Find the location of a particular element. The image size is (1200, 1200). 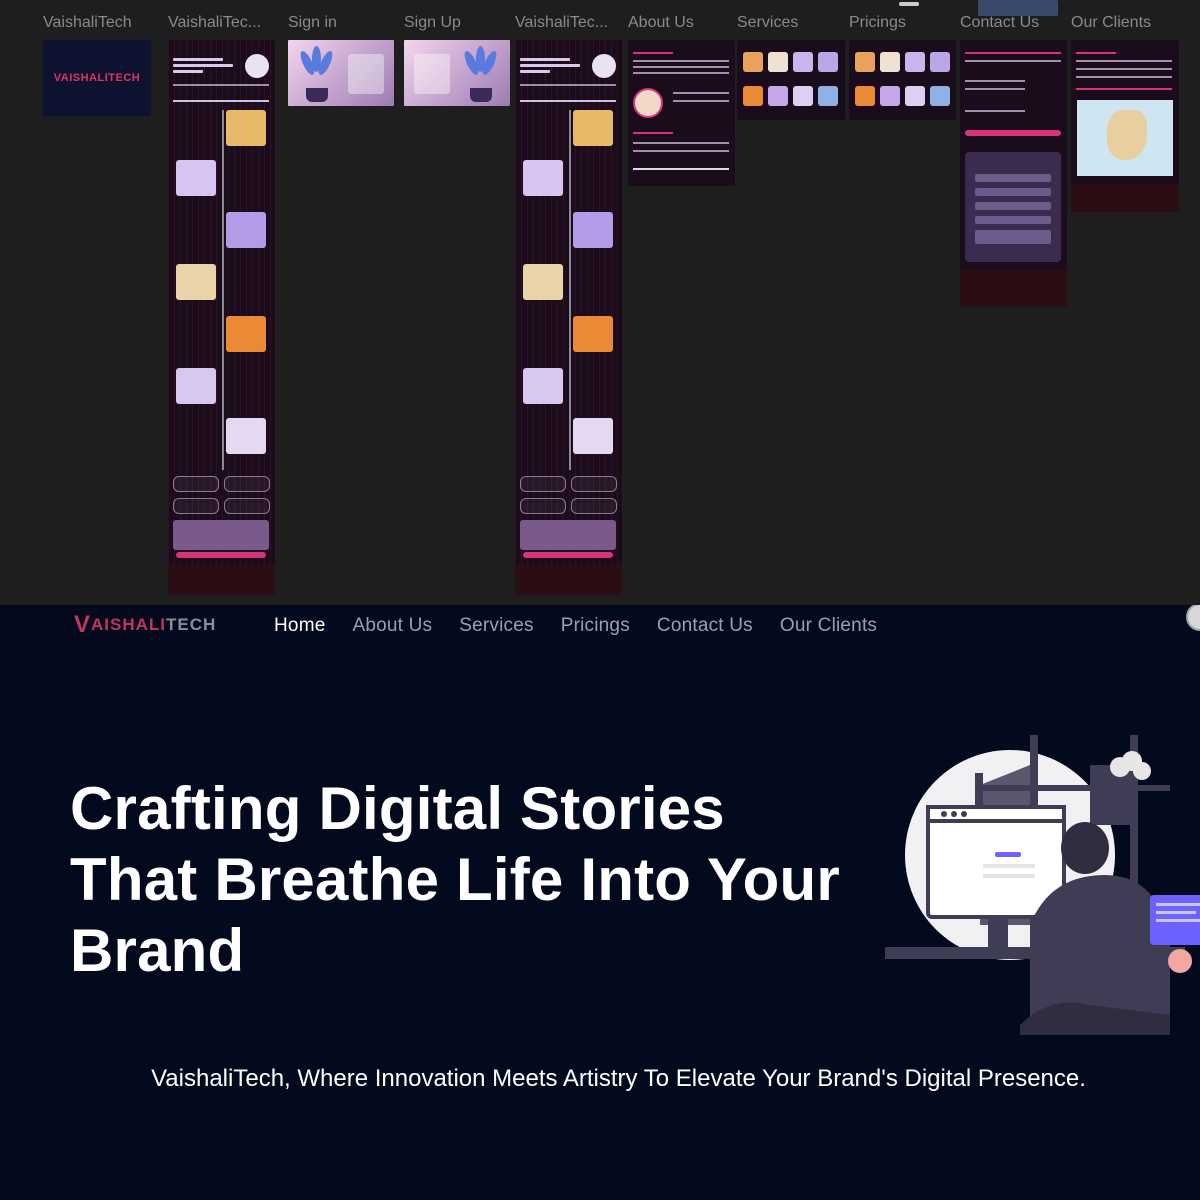

nav-contact-us: Contact Us is located at coordinates (705, 626).